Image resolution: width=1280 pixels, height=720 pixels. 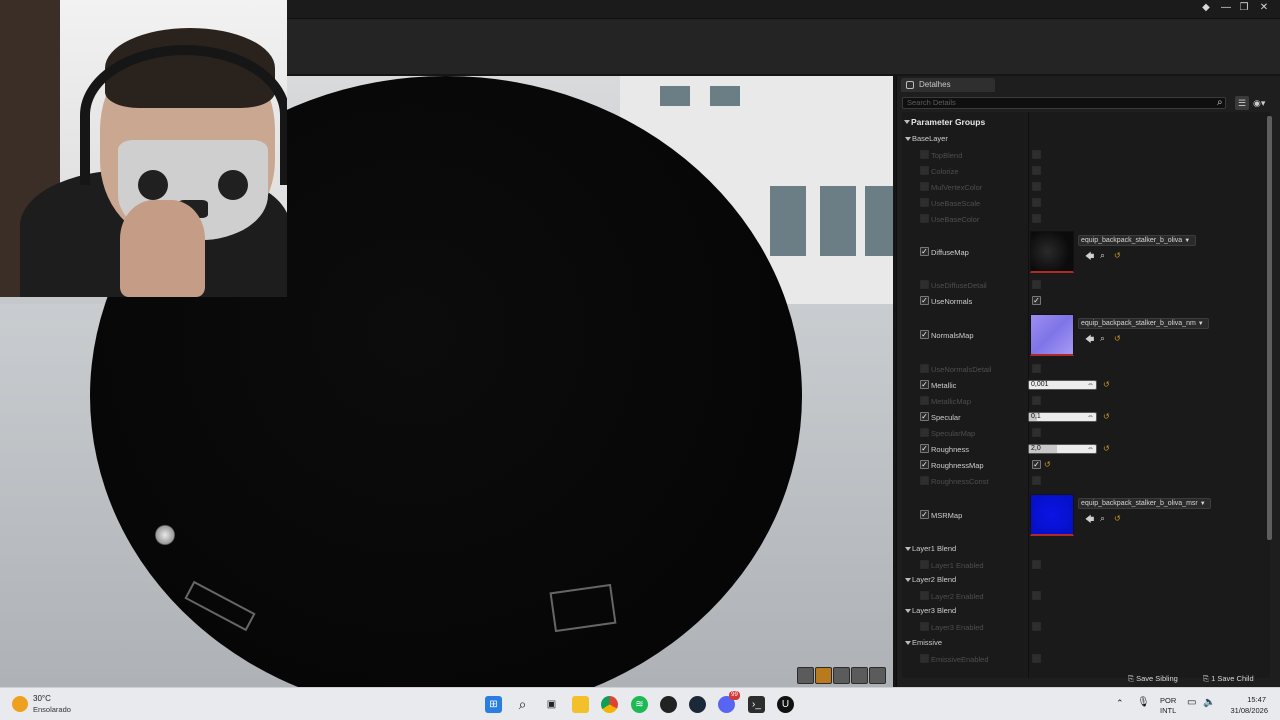 I want to click on cube-preview-button, so click(x=859, y=675).